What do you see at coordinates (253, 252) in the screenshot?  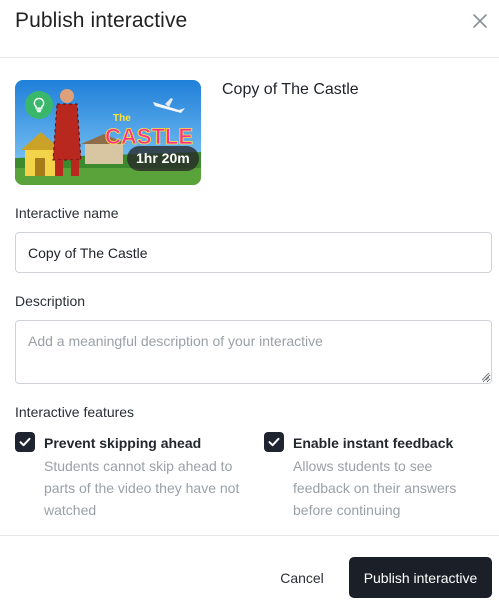 I see `interactive-name-input` at bounding box center [253, 252].